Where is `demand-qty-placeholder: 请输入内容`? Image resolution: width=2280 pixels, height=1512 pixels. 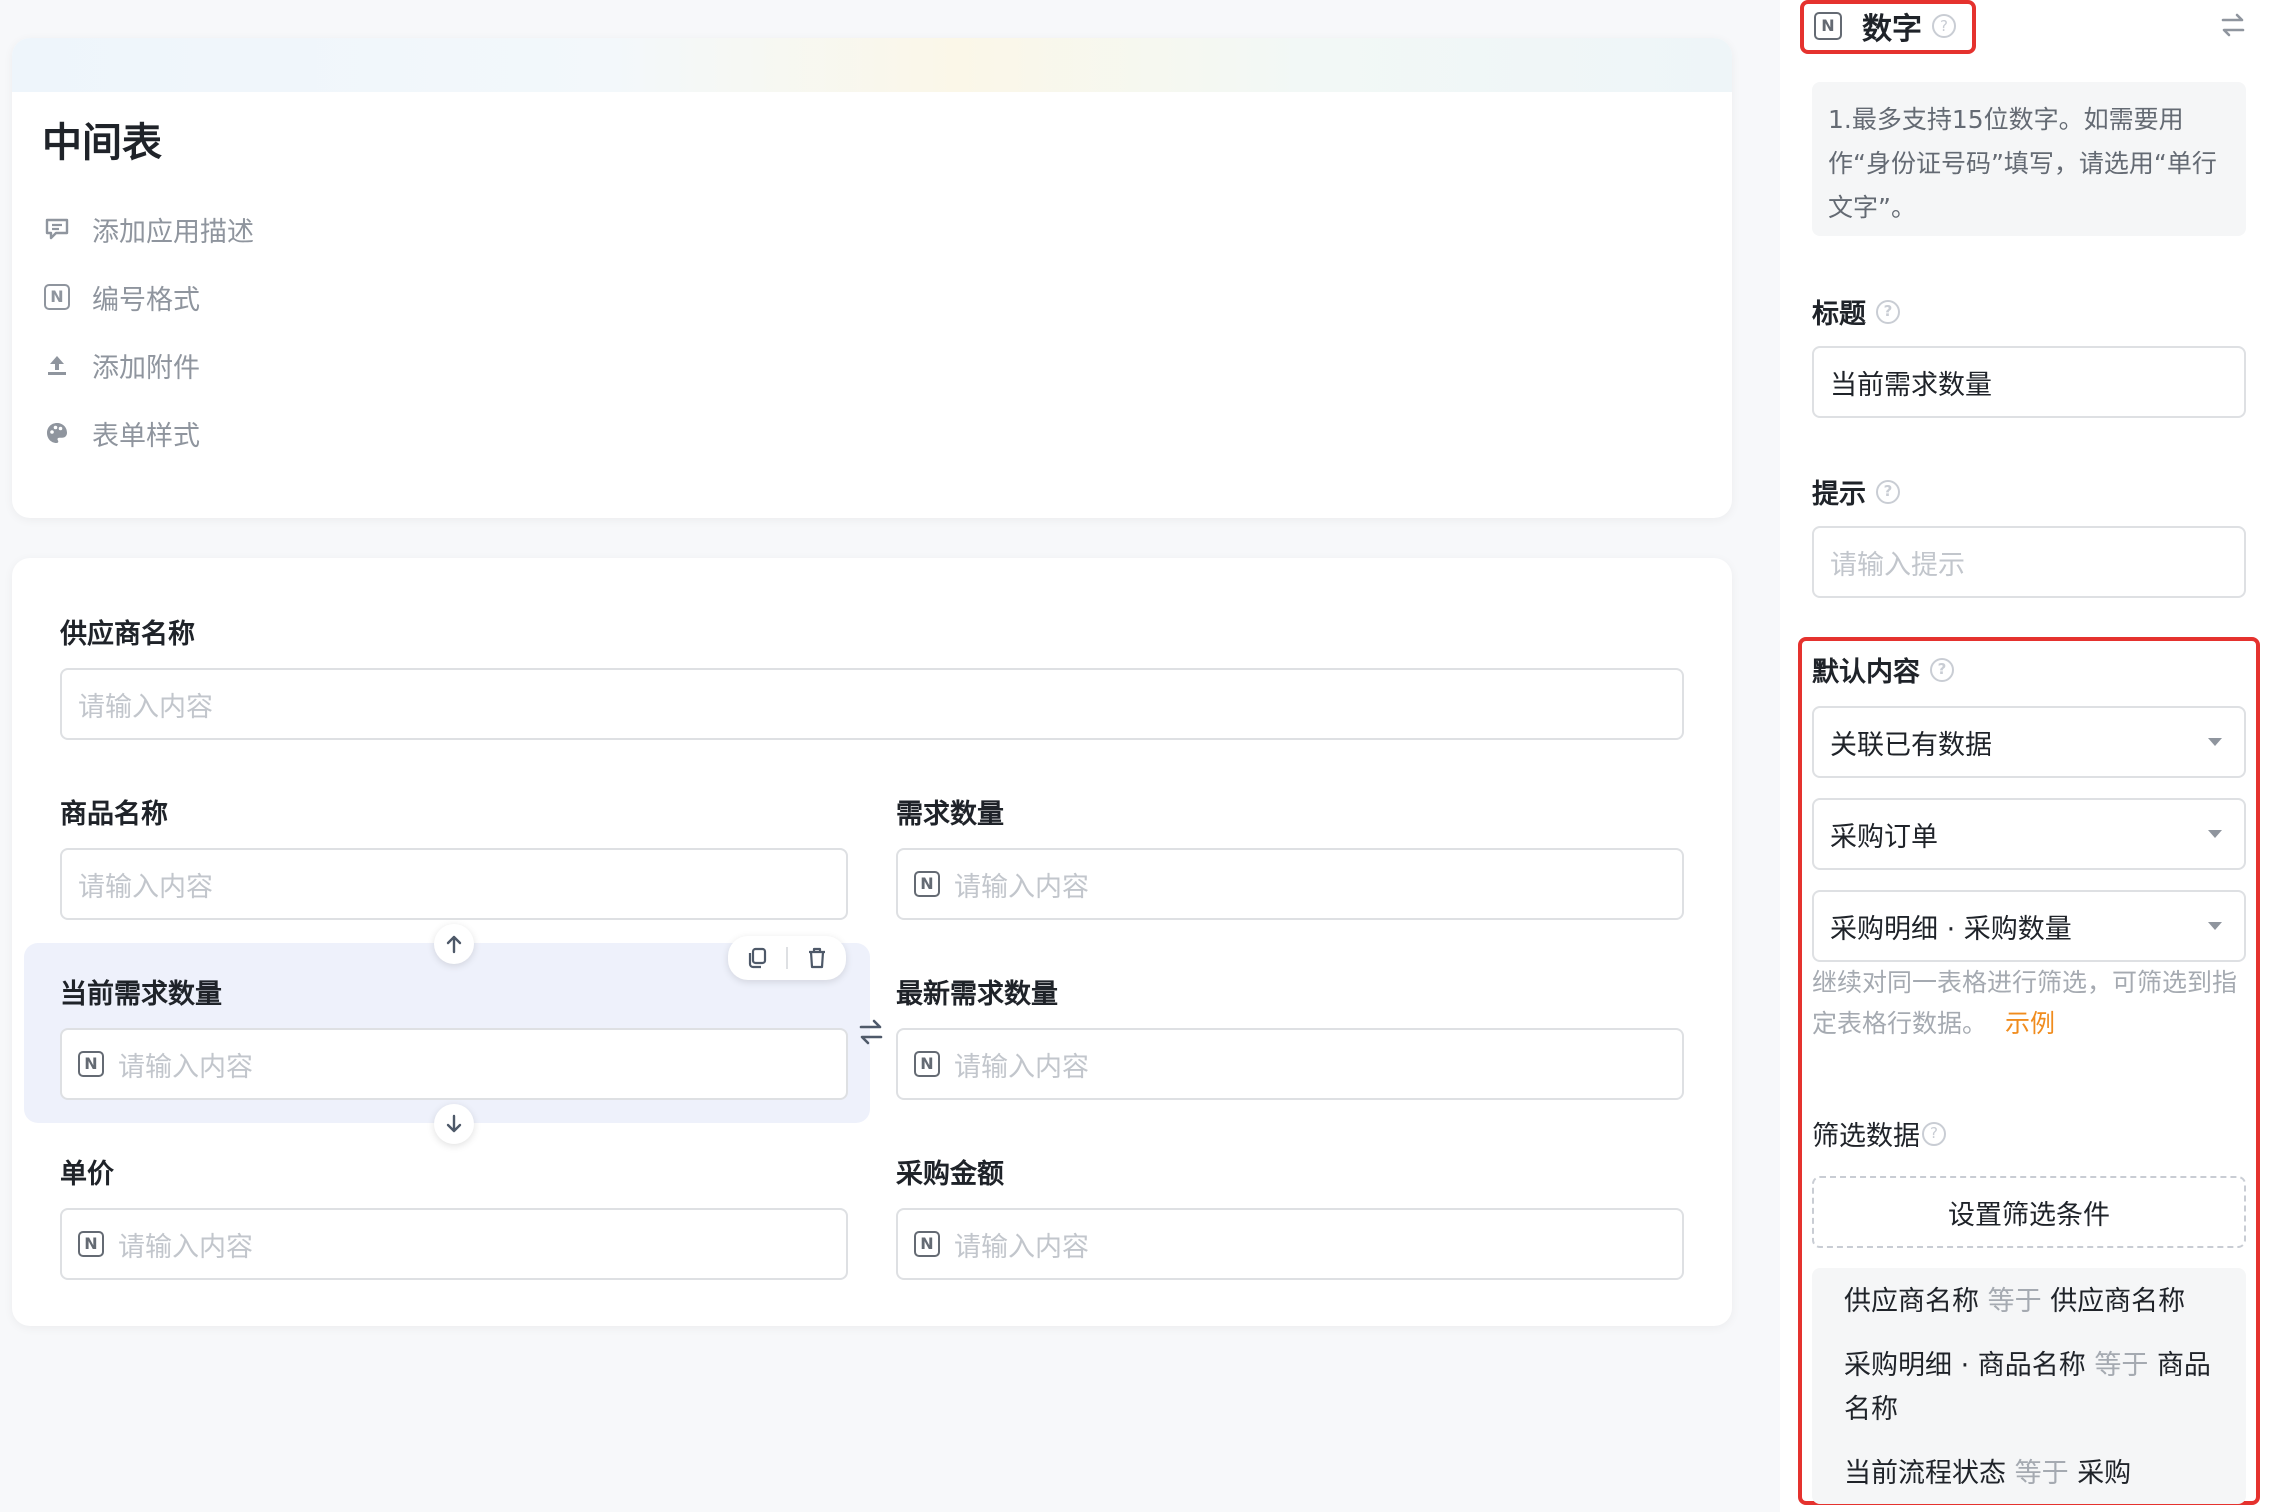
demand-qty-placeholder: 请输入内容 is located at coordinates (1021, 887).